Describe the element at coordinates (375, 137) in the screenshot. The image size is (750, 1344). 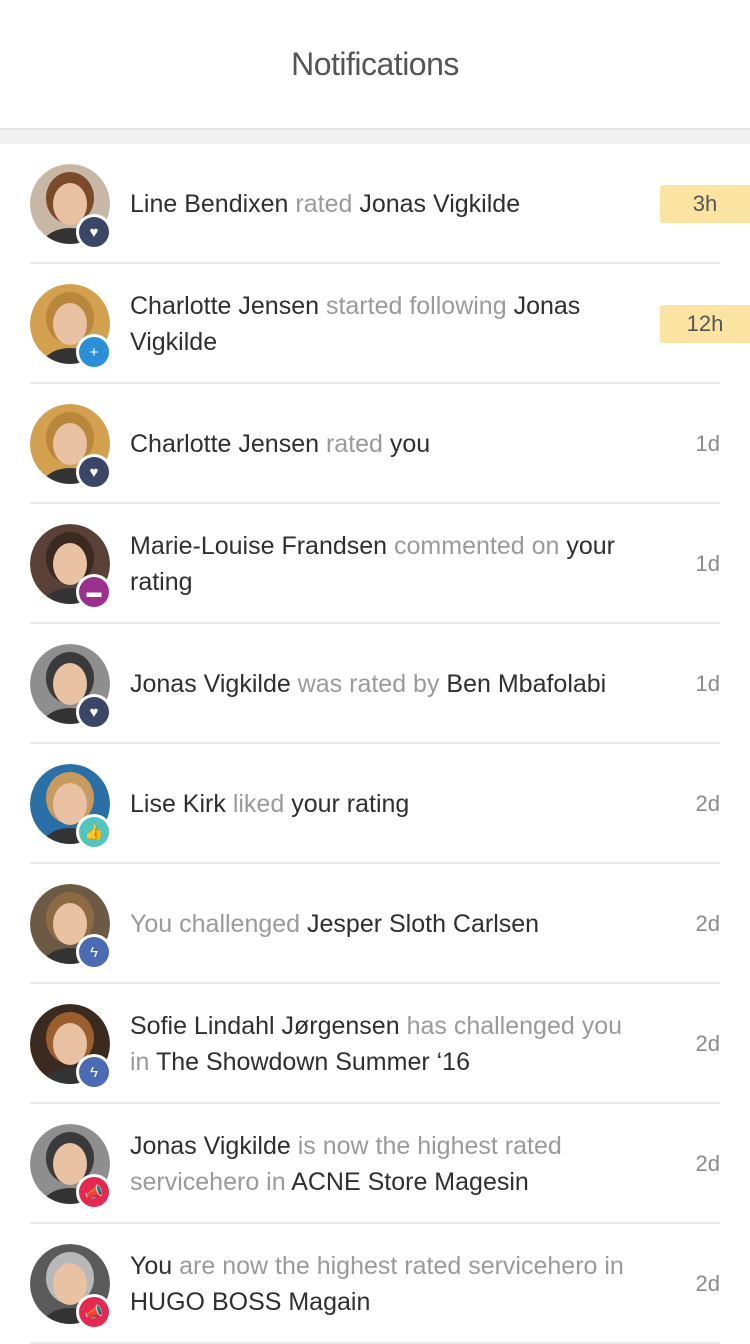
I see `header-divider` at that location.